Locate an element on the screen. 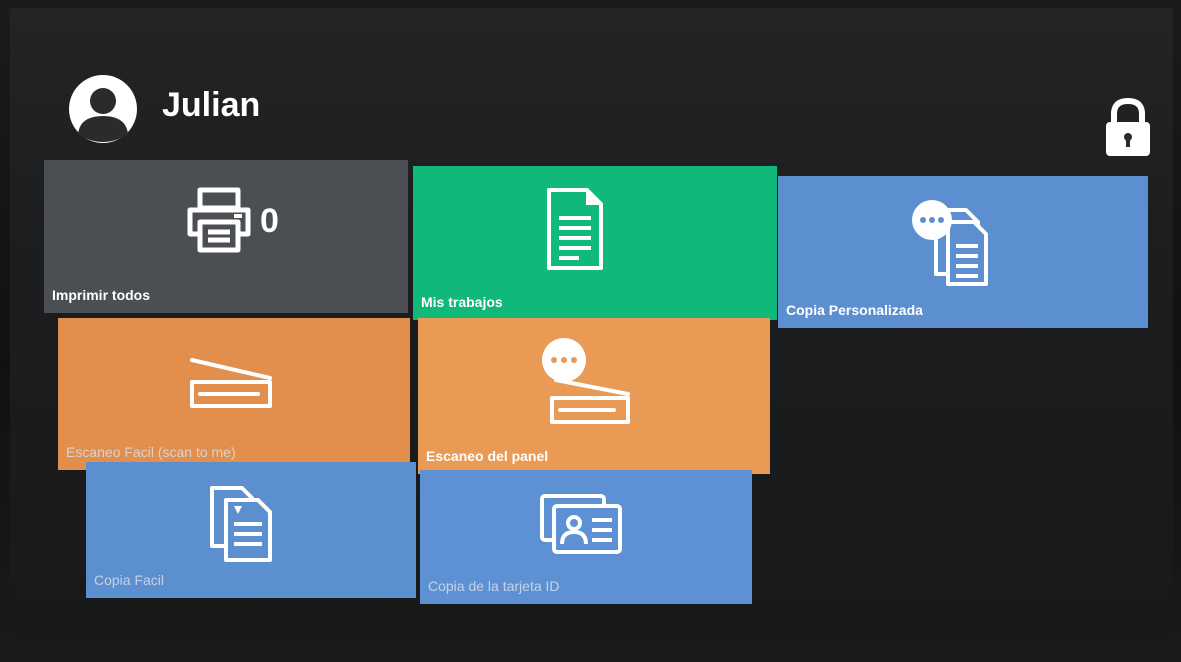 This screenshot has width=1181, height=662. tile-easy-copy: Copia Facil is located at coordinates (251, 530).